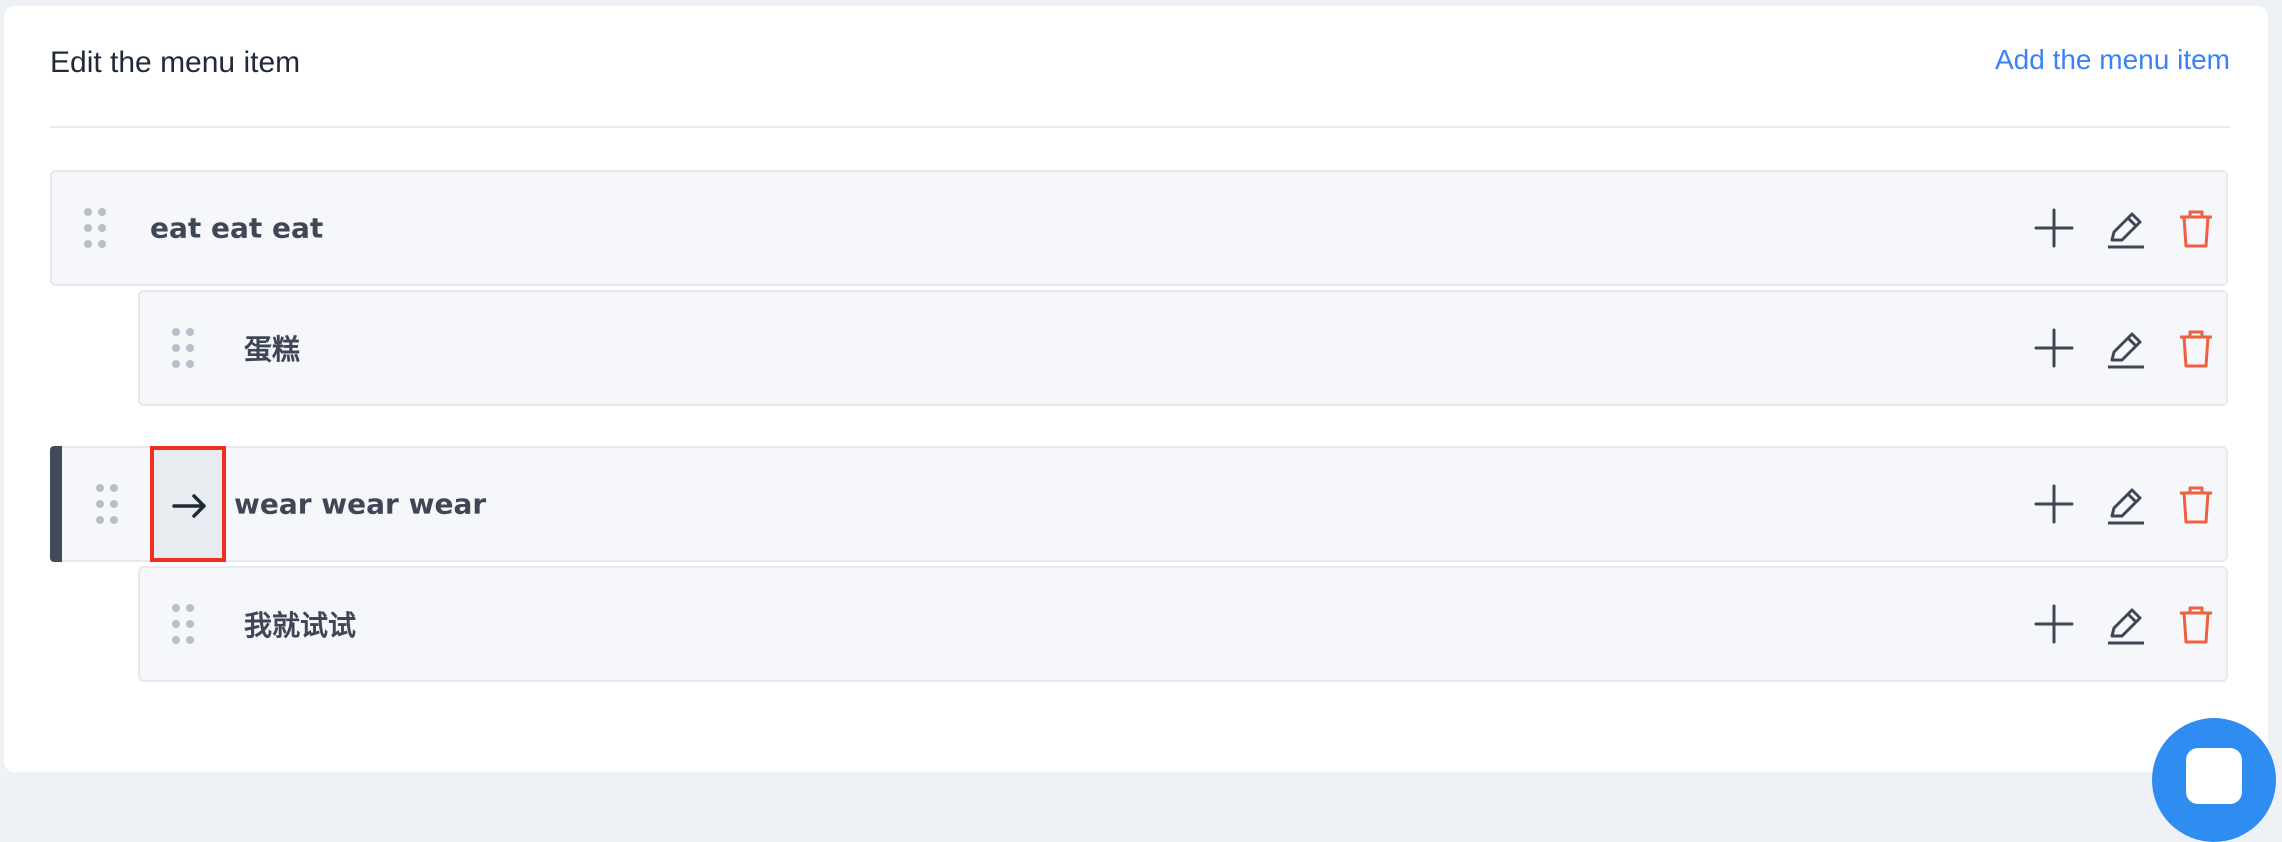  Describe the element at coordinates (1140, 67) in the screenshot. I see `card-header: Edit the menu item Add the menu item` at that location.